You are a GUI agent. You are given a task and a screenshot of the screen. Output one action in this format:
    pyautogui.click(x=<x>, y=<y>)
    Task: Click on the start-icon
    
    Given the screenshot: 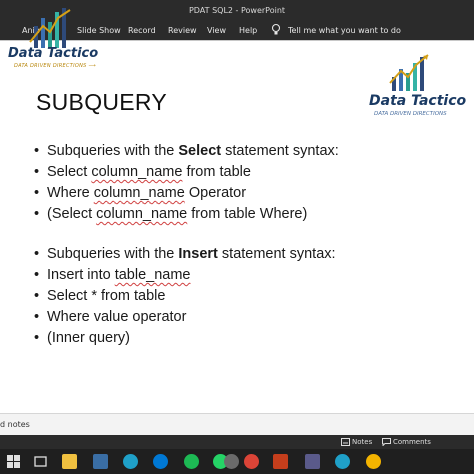 What is the action you would take?
    pyautogui.click(x=13, y=461)
    